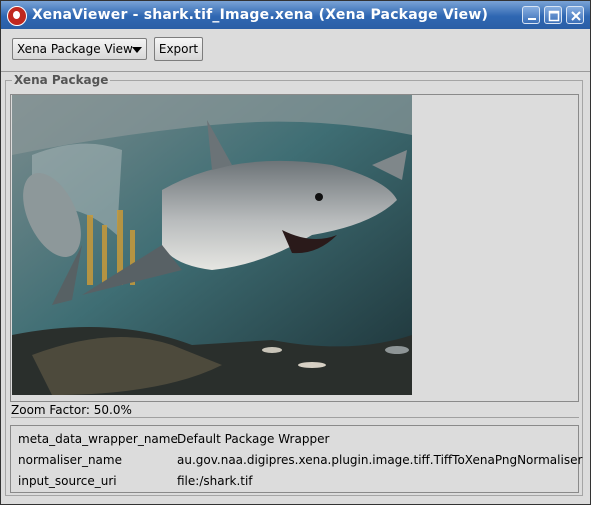  What do you see at coordinates (61, 80) in the screenshot?
I see `package-group-label: Xena Package` at bounding box center [61, 80].